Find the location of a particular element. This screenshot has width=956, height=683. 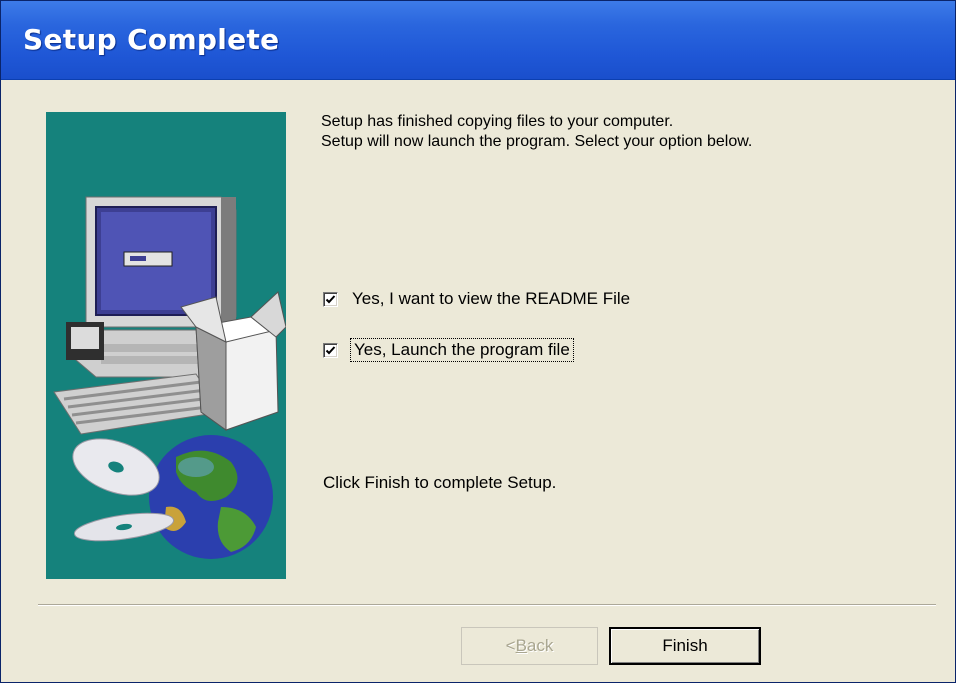

finish-hint: Click Finish to complete Setup. is located at coordinates (440, 482).